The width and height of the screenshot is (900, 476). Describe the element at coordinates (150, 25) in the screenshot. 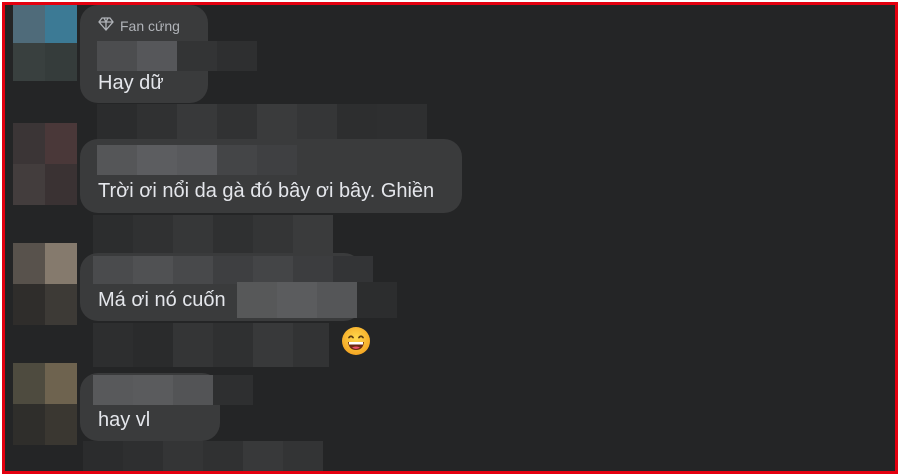

I see `badge-label: Fan cứng` at that location.